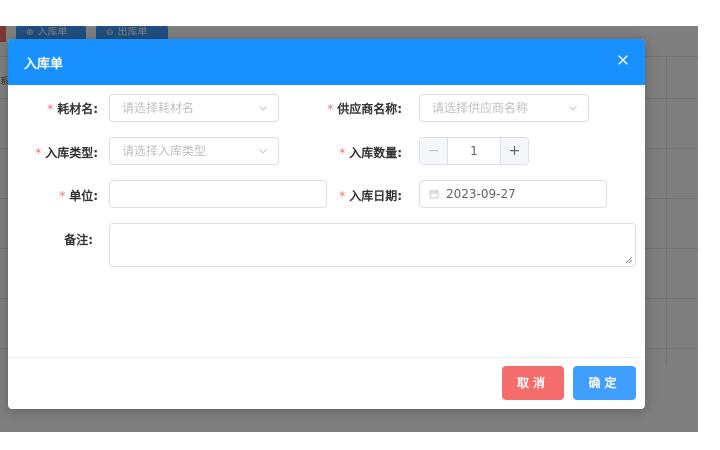 The width and height of the screenshot is (720, 450). I want to click on date-label: * 入库日期:, so click(370, 196).